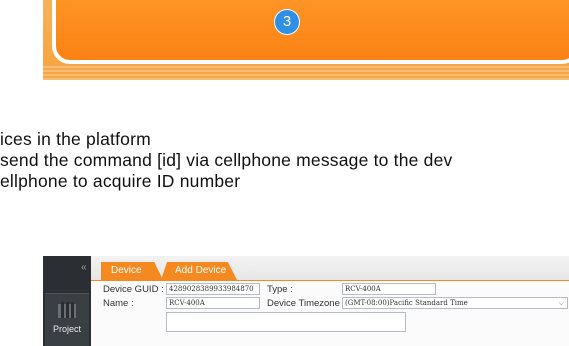 The width and height of the screenshot is (569, 346). Describe the element at coordinates (213, 289) in the screenshot. I see `device-guid-field: 4289028389933984870` at that location.